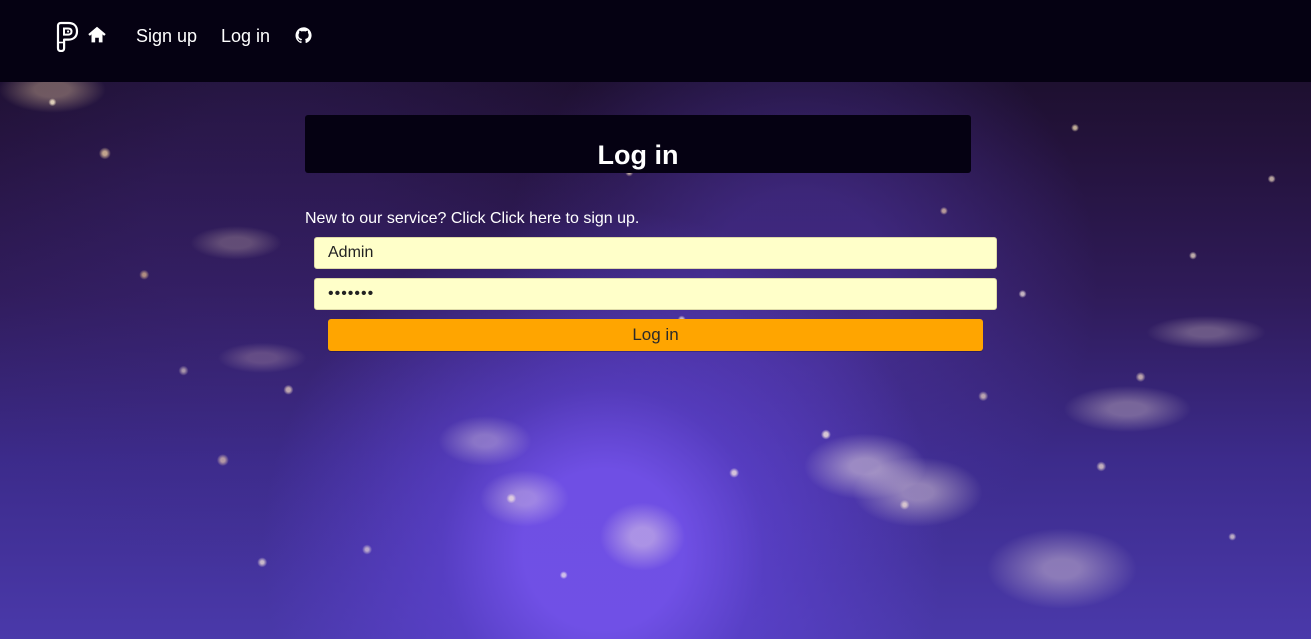  What do you see at coordinates (97, 35) in the screenshot?
I see `home-icon` at bounding box center [97, 35].